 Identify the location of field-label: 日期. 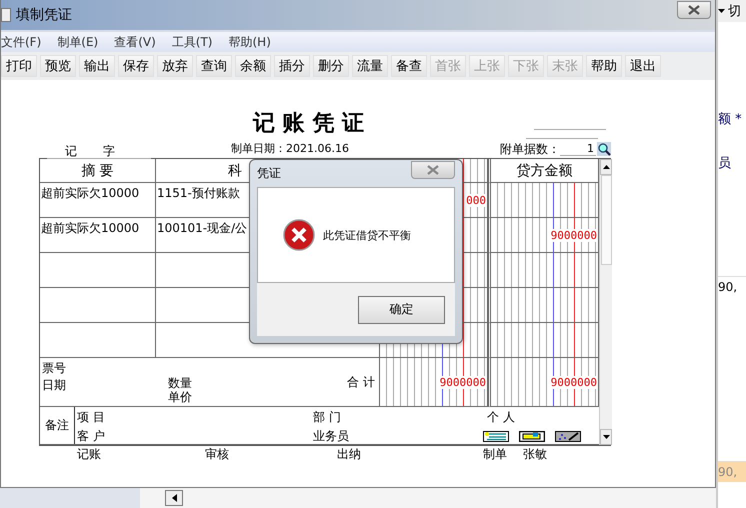
(54, 385).